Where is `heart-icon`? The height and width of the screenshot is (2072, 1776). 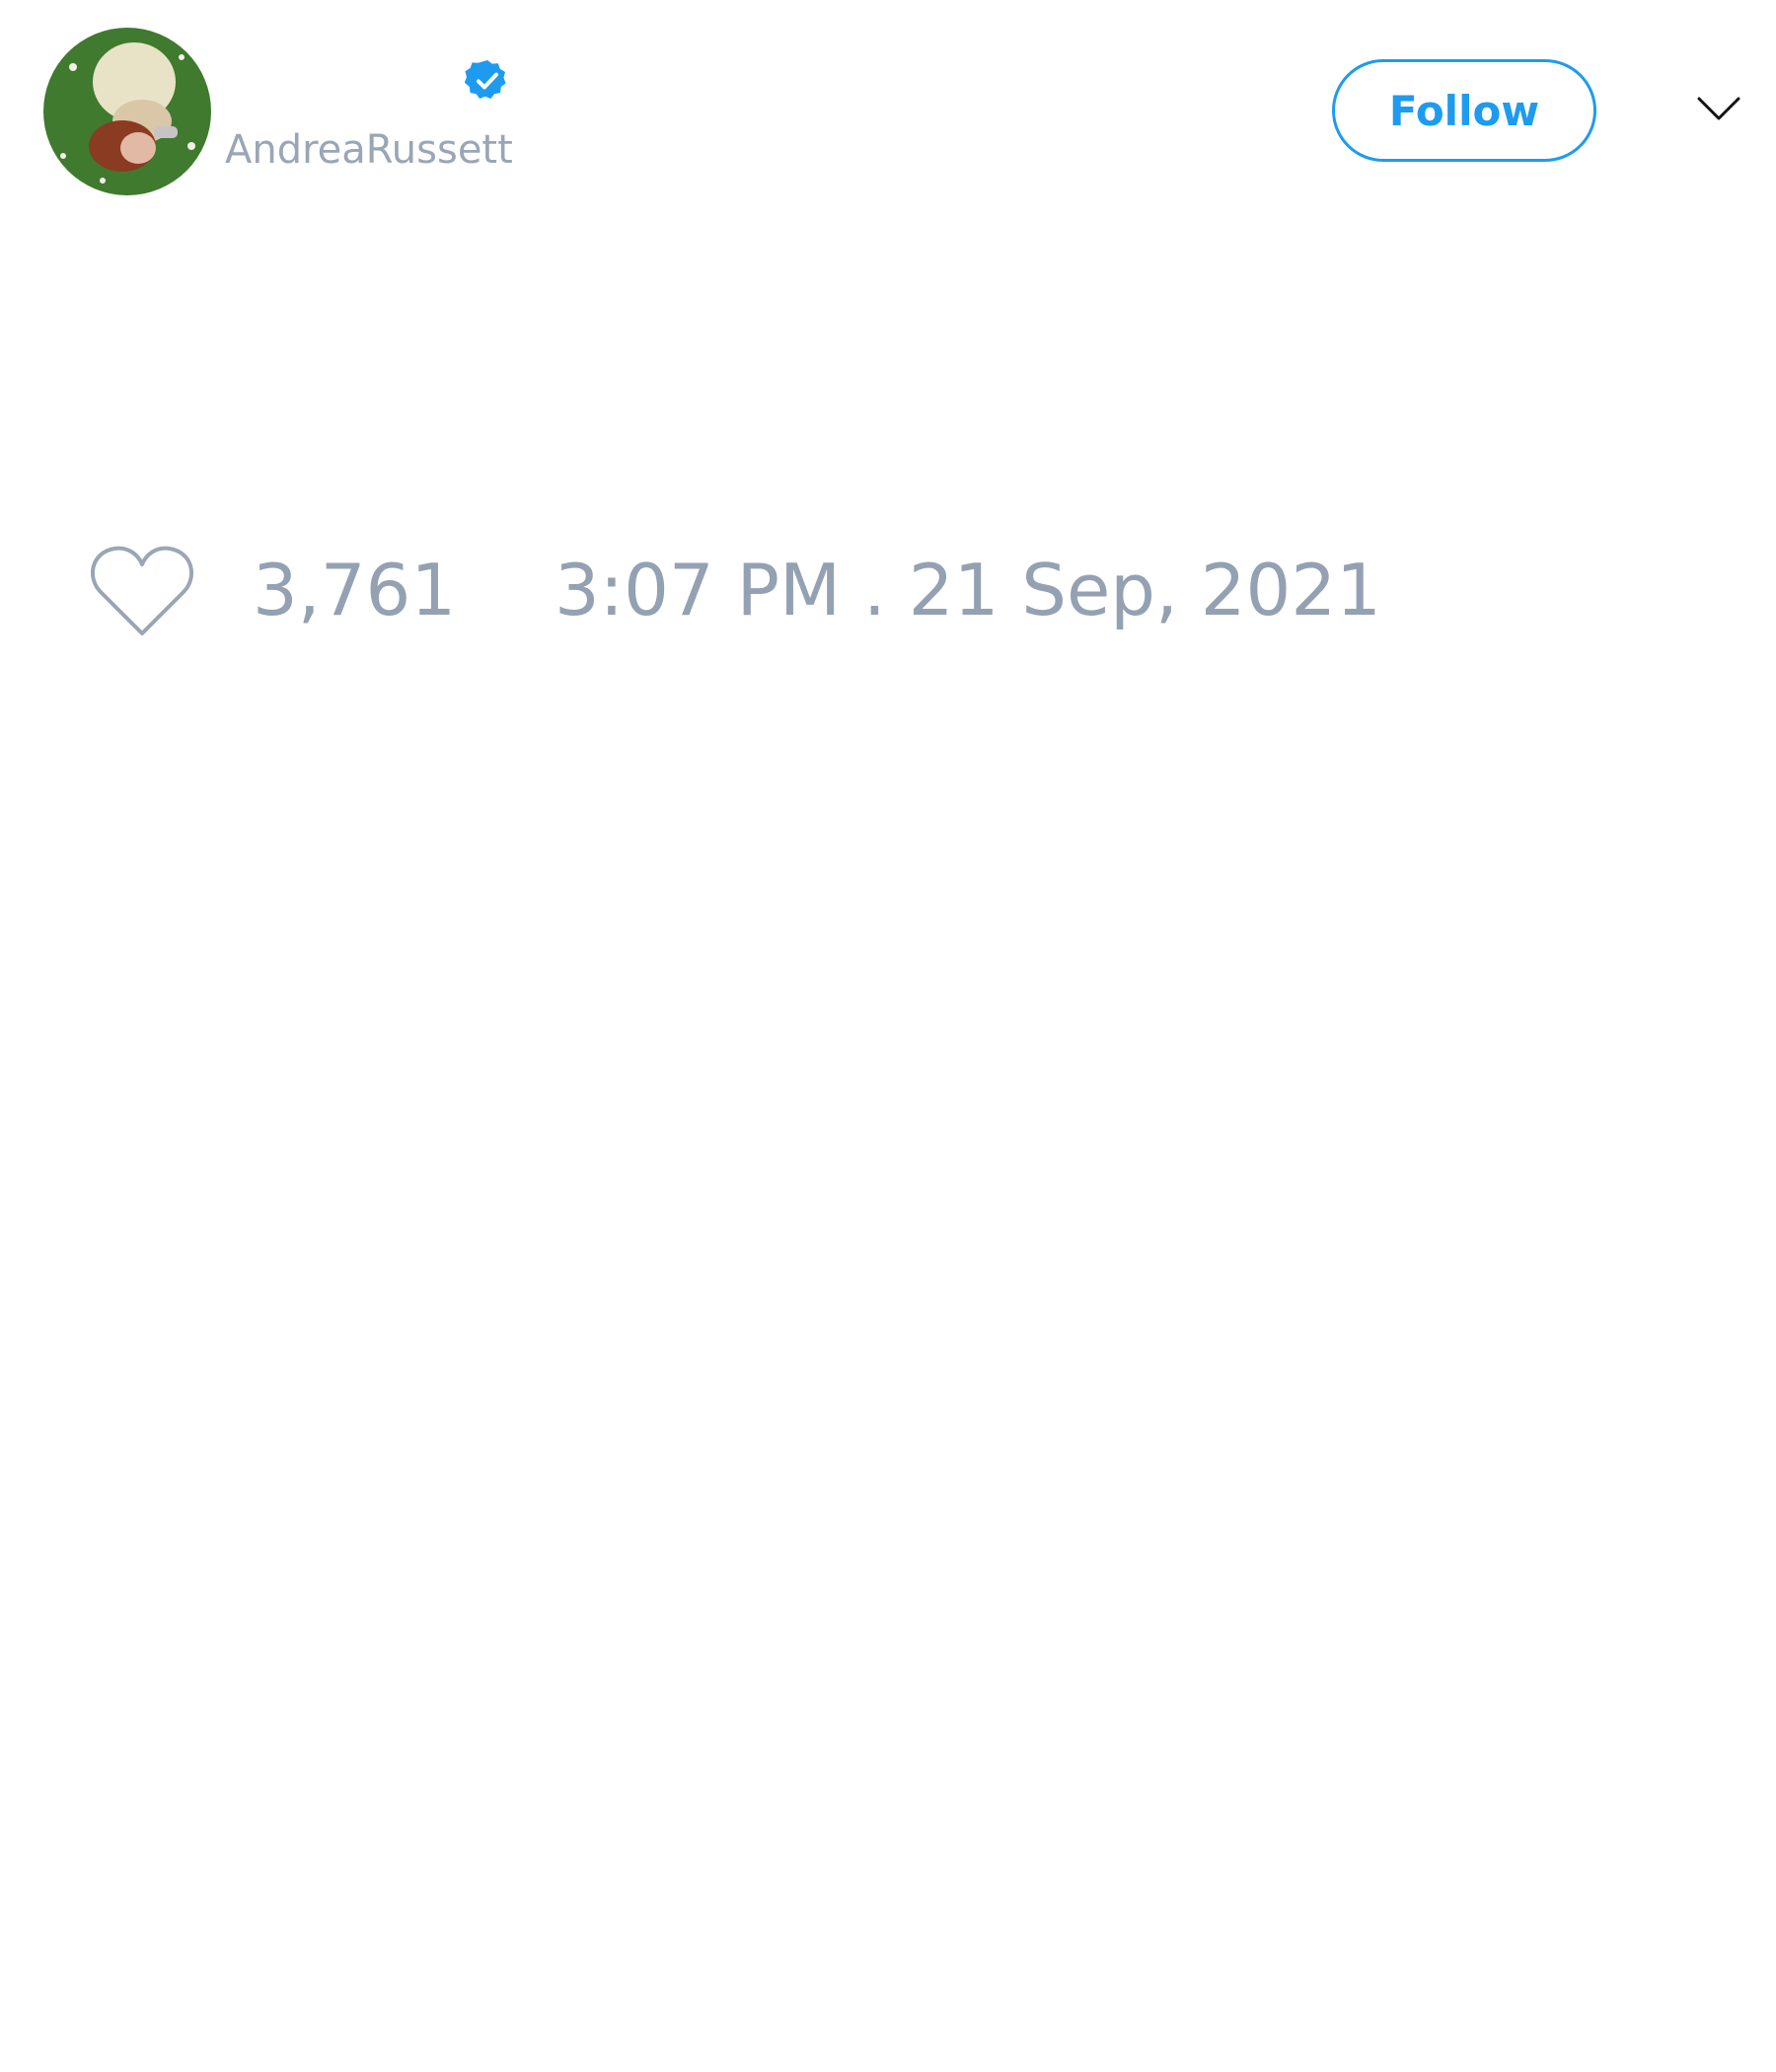
heart-icon is located at coordinates (142, 591).